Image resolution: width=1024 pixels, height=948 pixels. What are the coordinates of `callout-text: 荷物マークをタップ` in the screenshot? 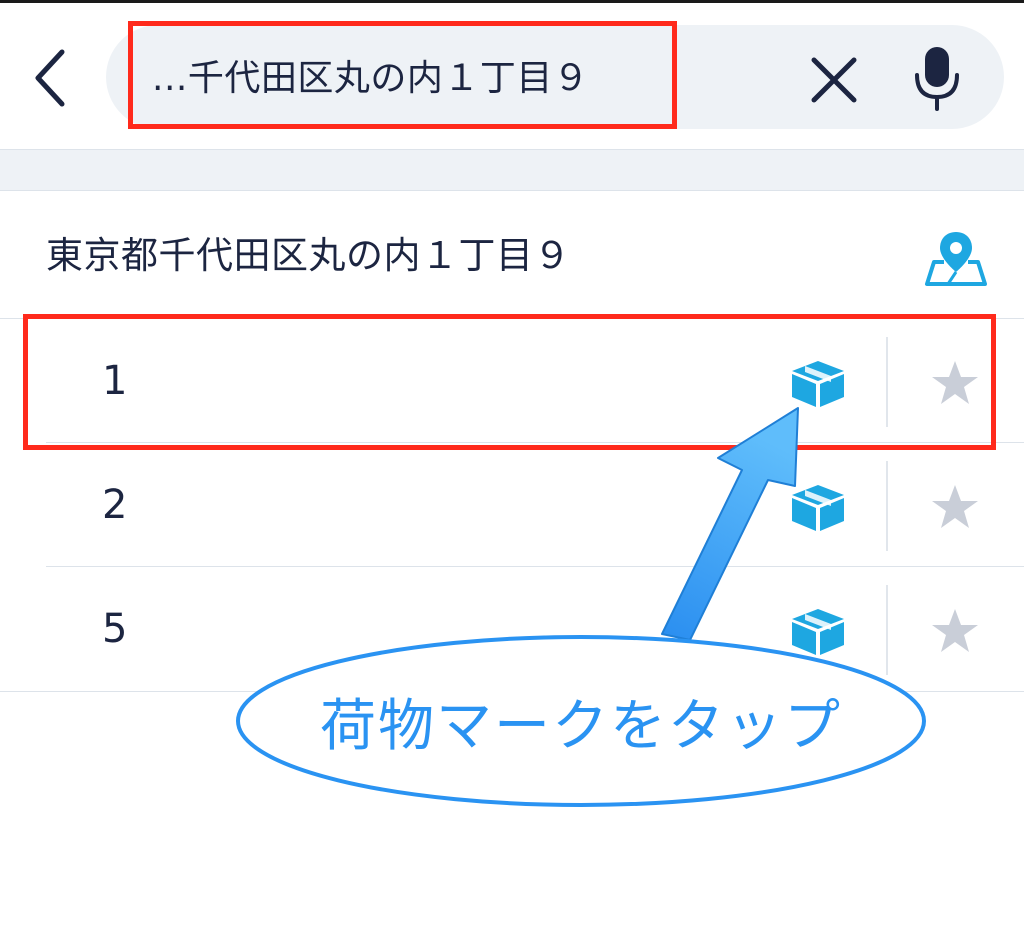 It's located at (581, 726).